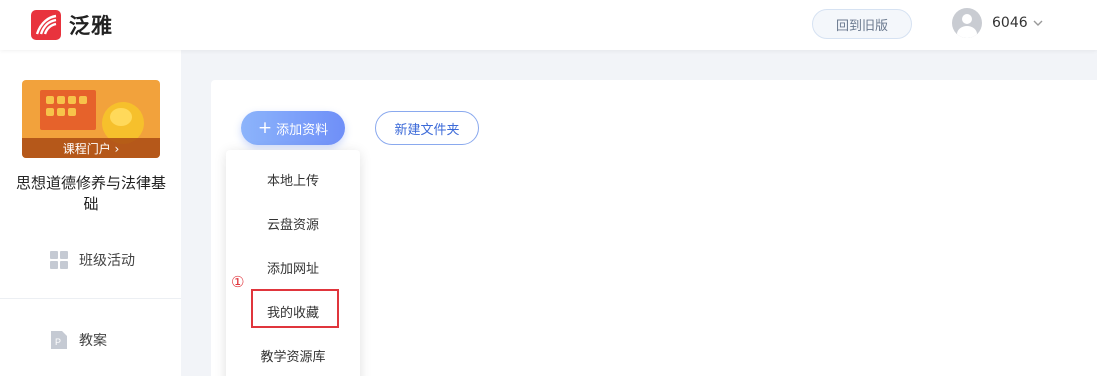  What do you see at coordinates (293, 355) in the screenshot?
I see `menu-item-teaching-resource-library: 教学资源库` at bounding box center [293, 355].